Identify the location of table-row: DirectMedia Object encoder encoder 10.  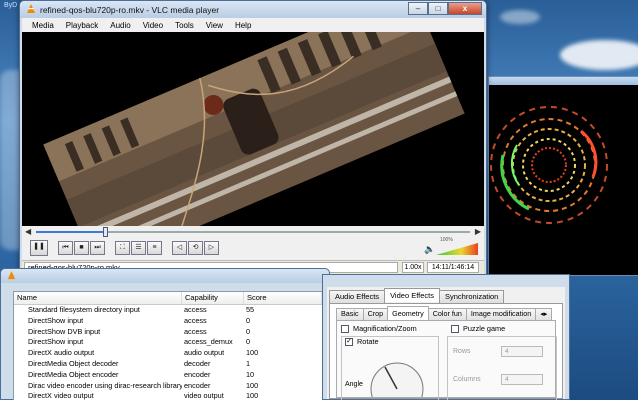
(168, 375).